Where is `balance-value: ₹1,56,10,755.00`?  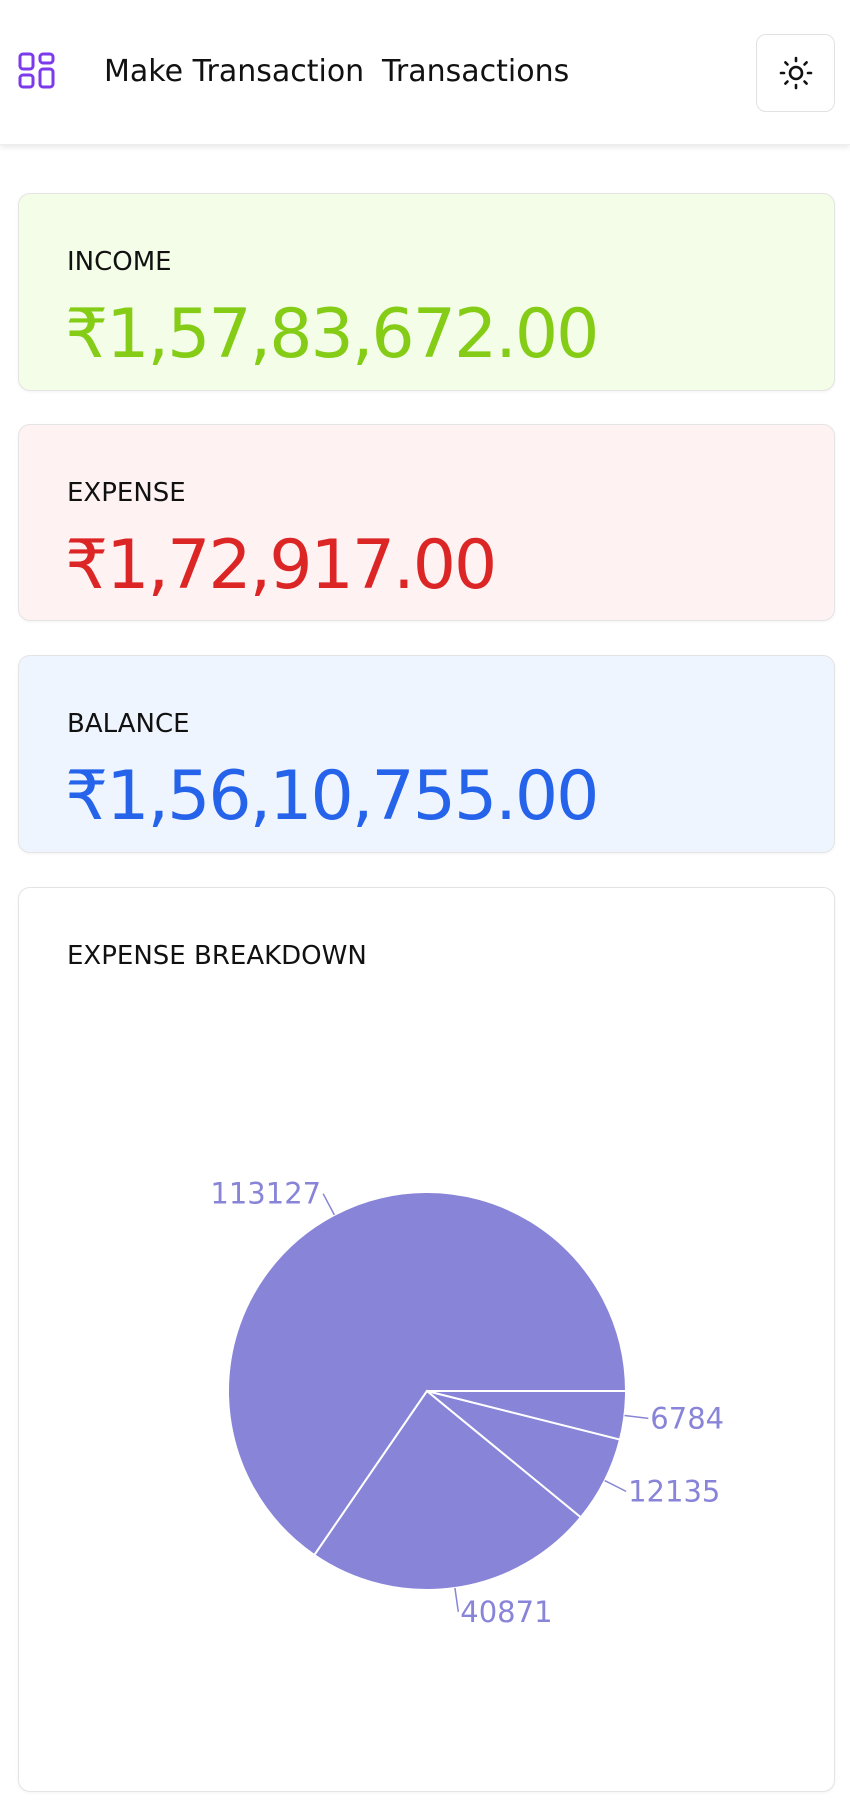
balance-value: ₹1,56,10,755.00 is located at coordinates (332, 796).